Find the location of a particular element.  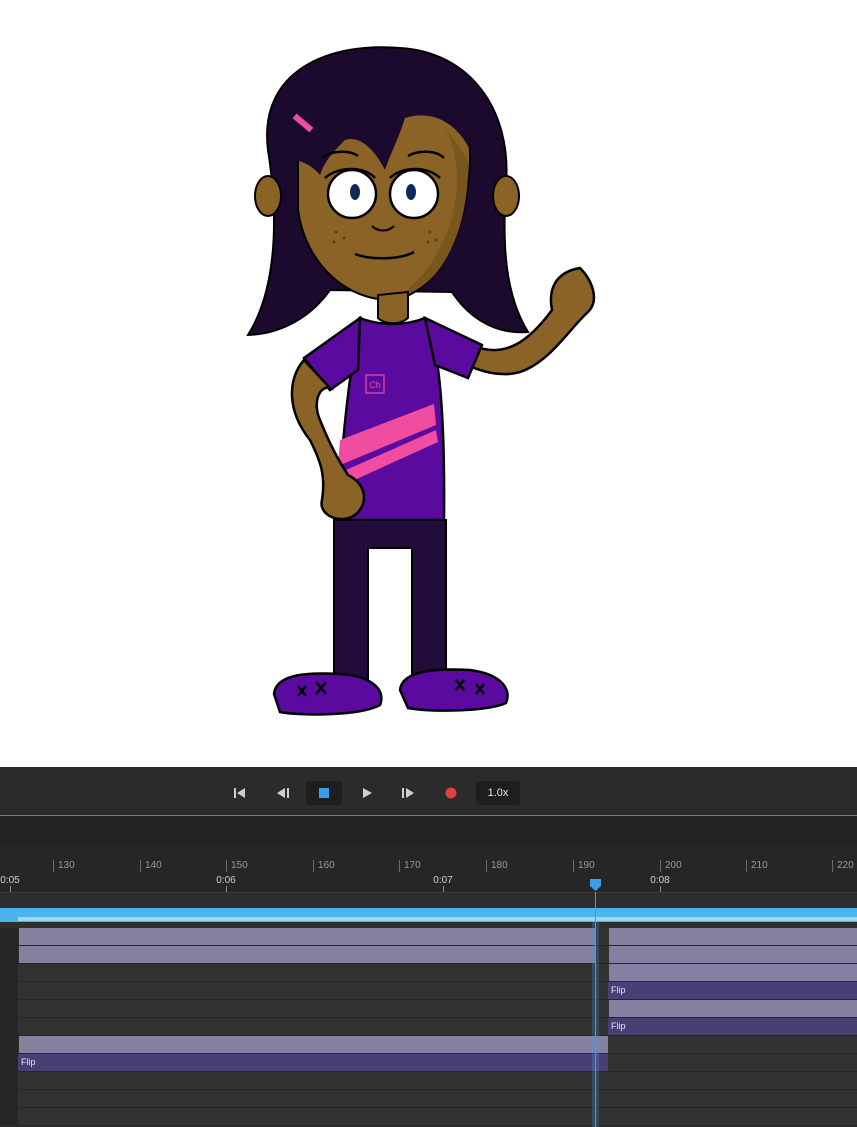

play-icon is located at coordinates (367, 793).